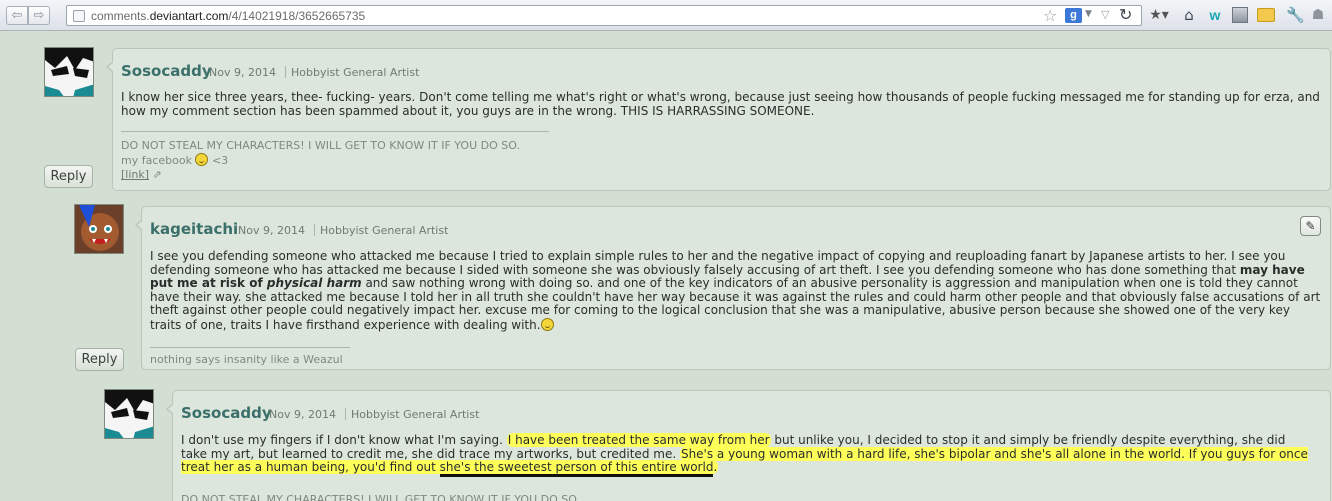 The image size is (1332, 501). What do you see at coordinates (1310, 226) in the screenshot?
I see `edit-button: ✎` at bounding box center [1310, 226].